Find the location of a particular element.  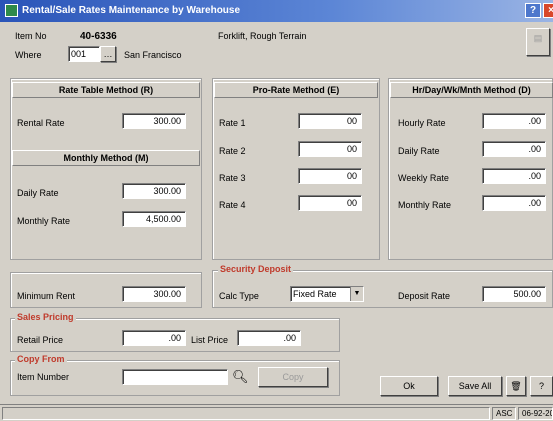

save-all-button: Save All is located at coordinates (475, 386).